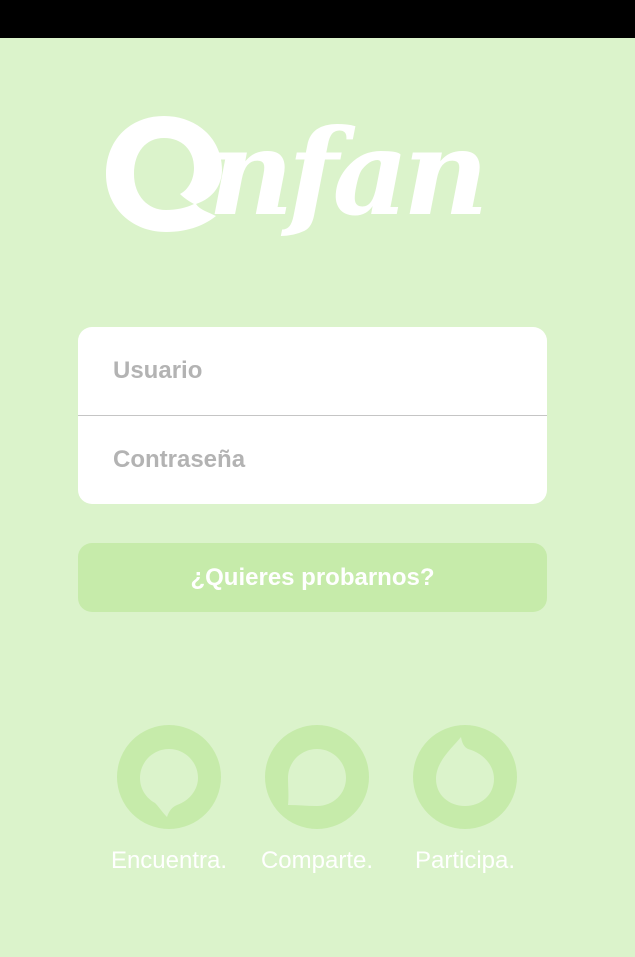  Describe the element at coordinates (323, 371) in the screenshot. I see `username-input` at that location.